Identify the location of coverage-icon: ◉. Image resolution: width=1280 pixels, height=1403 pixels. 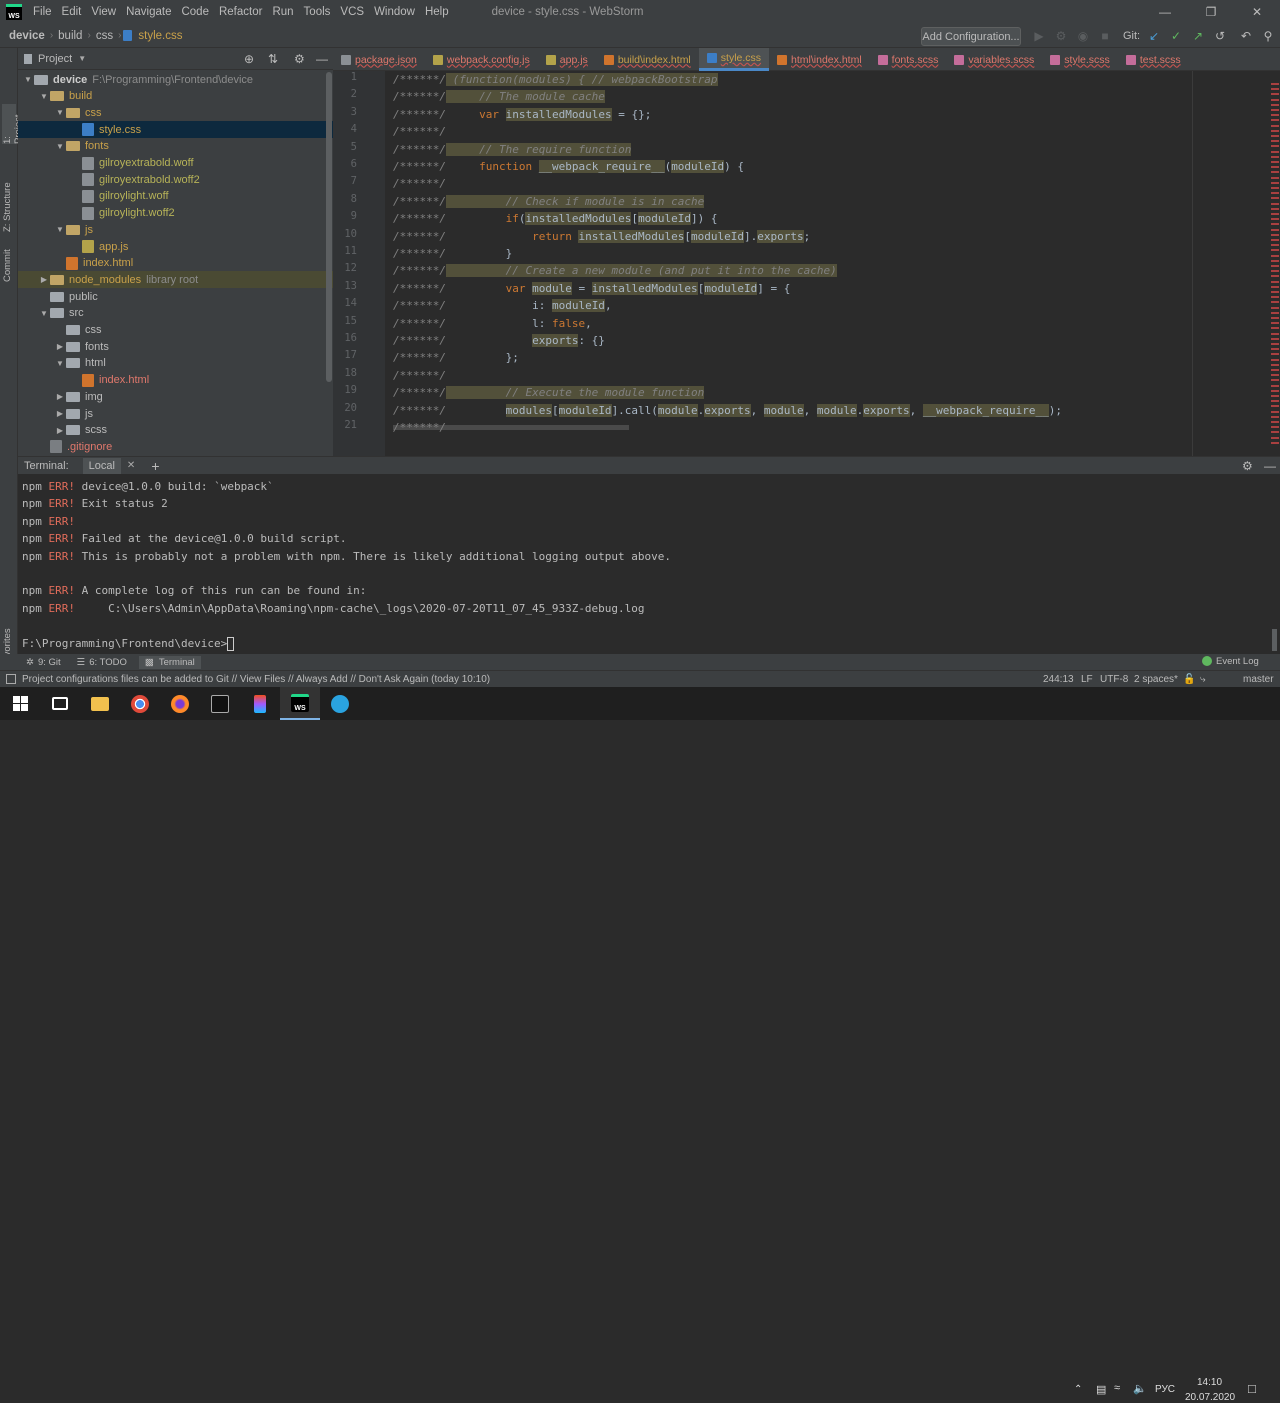
(1083, 36).